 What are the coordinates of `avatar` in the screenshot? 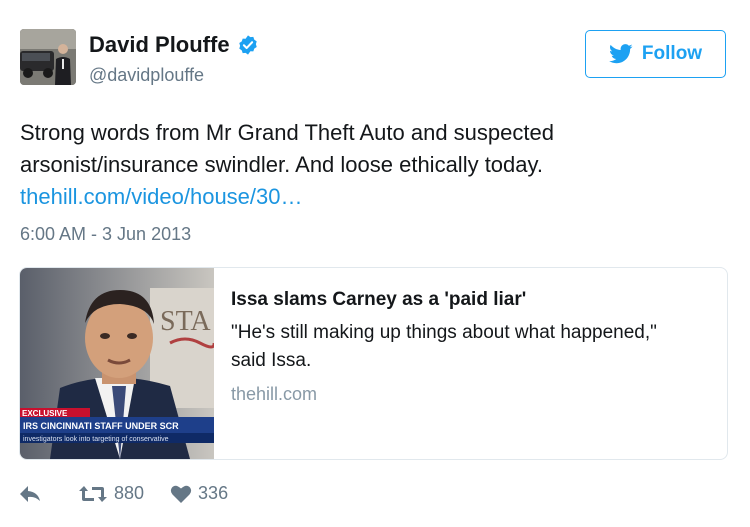 It's located at (48, 57).